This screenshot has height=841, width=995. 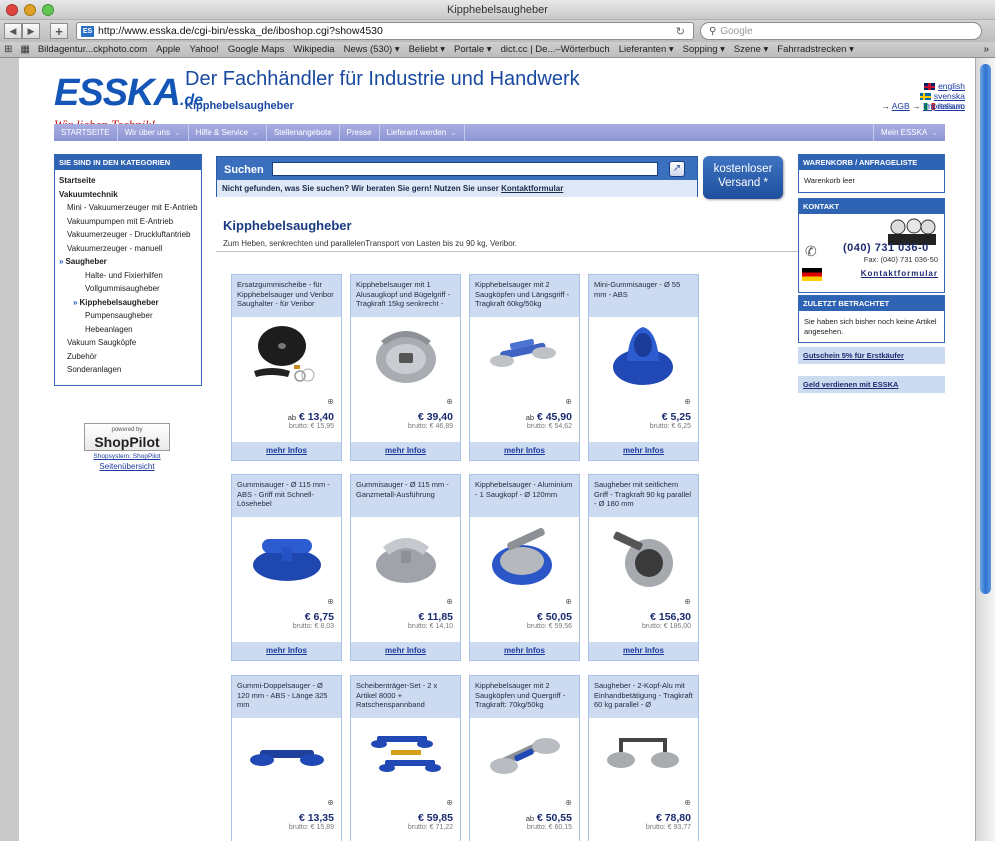 What do you see at coordinates (130, 181) in the screenshot?
I see `sidebar-item-startseite: Startseite` at bounding box center [130, 181].